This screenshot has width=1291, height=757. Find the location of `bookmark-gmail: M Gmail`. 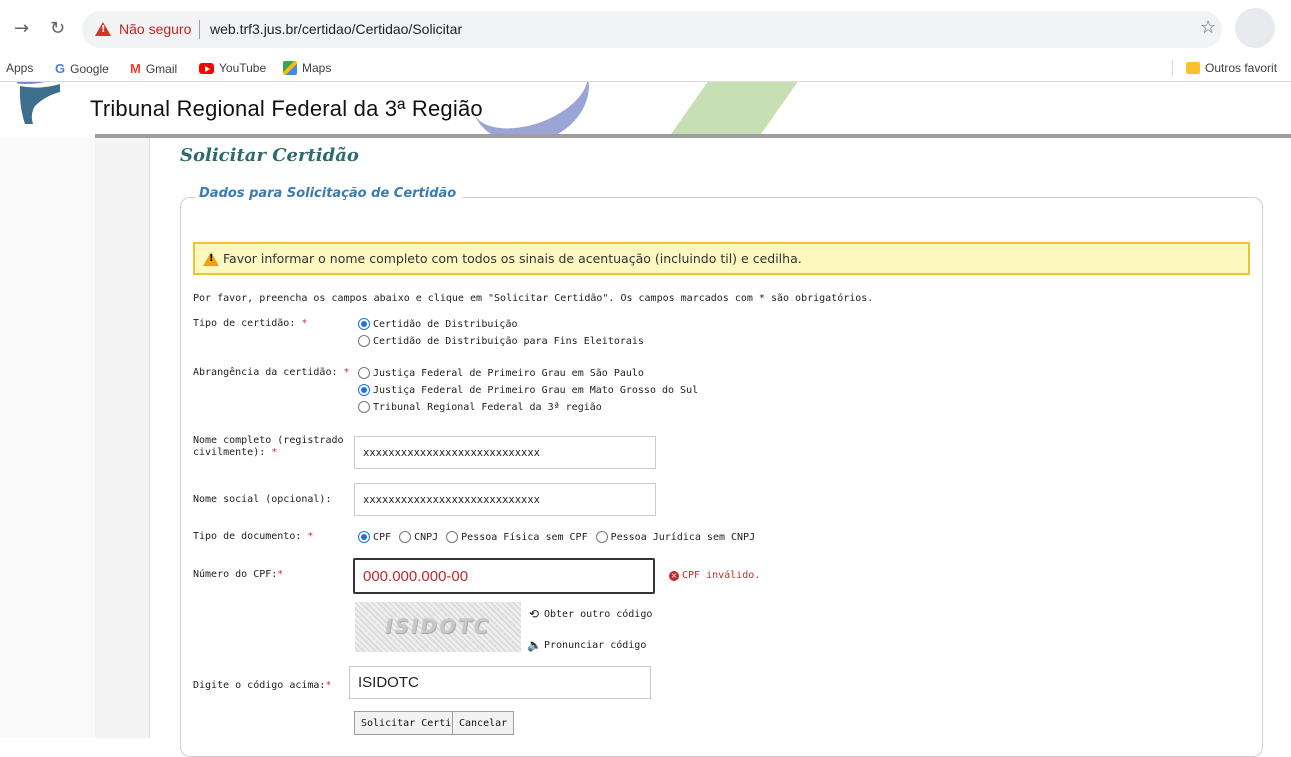

bookmark-gmail: M Gmail is located at coordinates (153, 68).